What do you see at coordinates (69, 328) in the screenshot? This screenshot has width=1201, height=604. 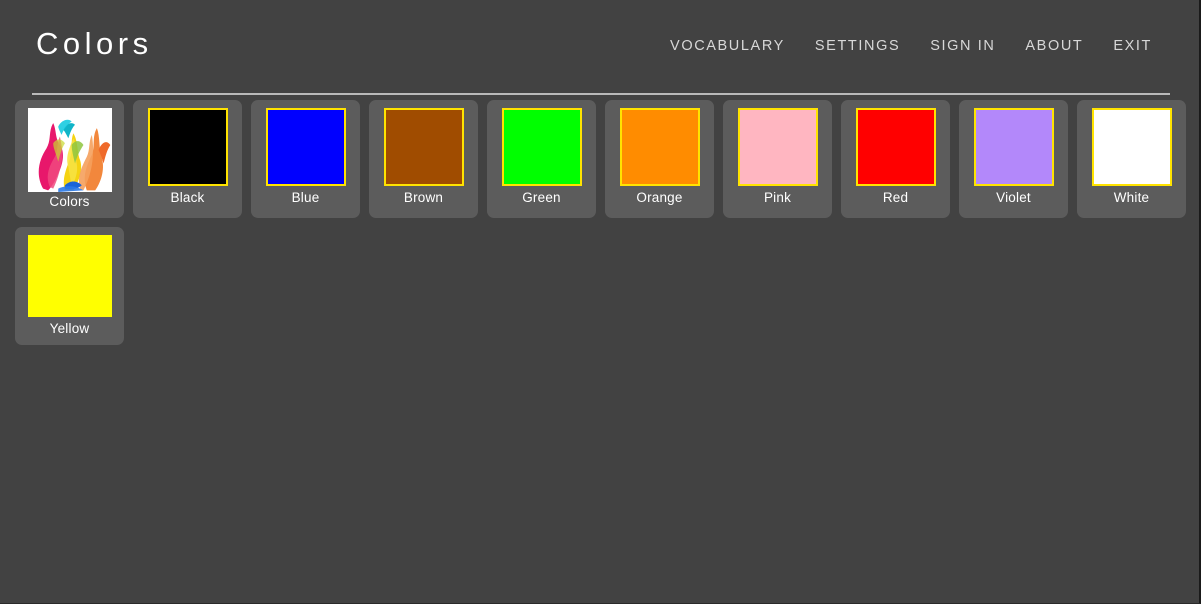 I see `card-label: Yellow` at bounding box center [69, 328].